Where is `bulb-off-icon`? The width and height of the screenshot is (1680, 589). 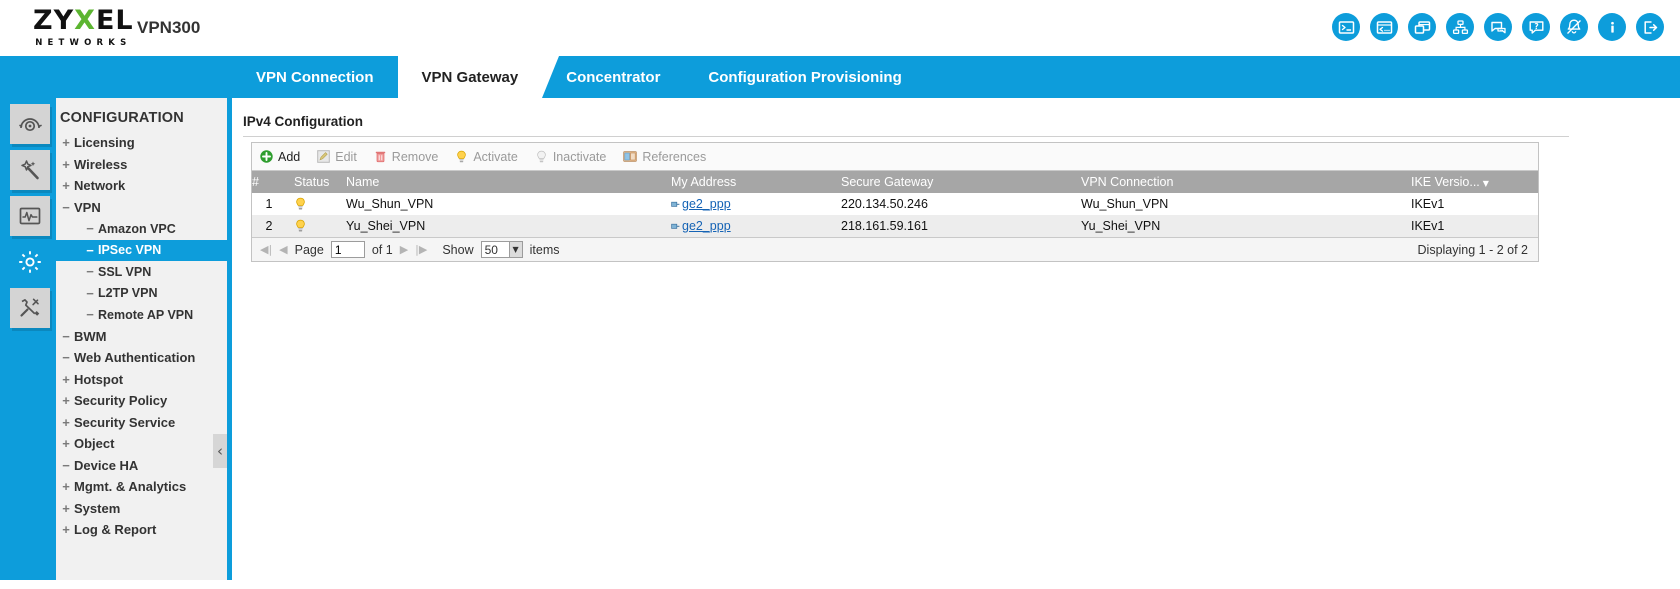
bulb-off-icon is located at coordinates (541, 157).